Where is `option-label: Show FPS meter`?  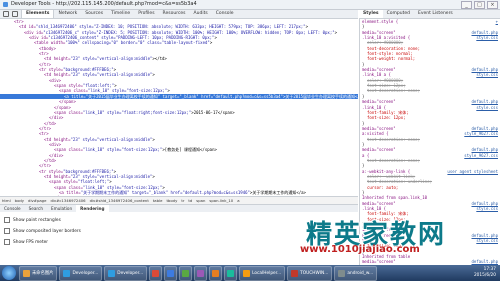 option-label: Show FPS meter is located at coordinates (31, 242).